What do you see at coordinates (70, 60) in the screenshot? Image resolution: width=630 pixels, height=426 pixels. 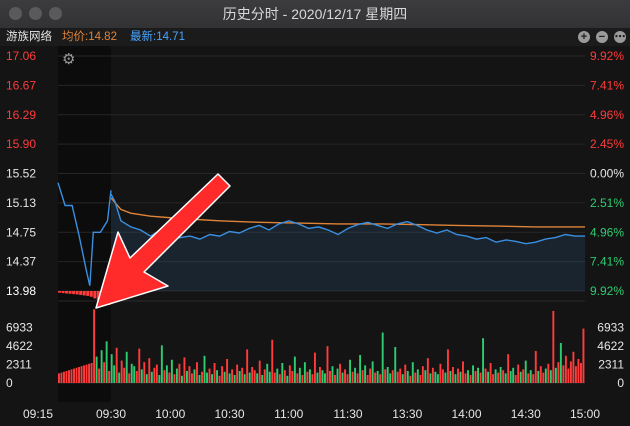 I see `gear-icon: ⚙` at bounding box center [70, 60].